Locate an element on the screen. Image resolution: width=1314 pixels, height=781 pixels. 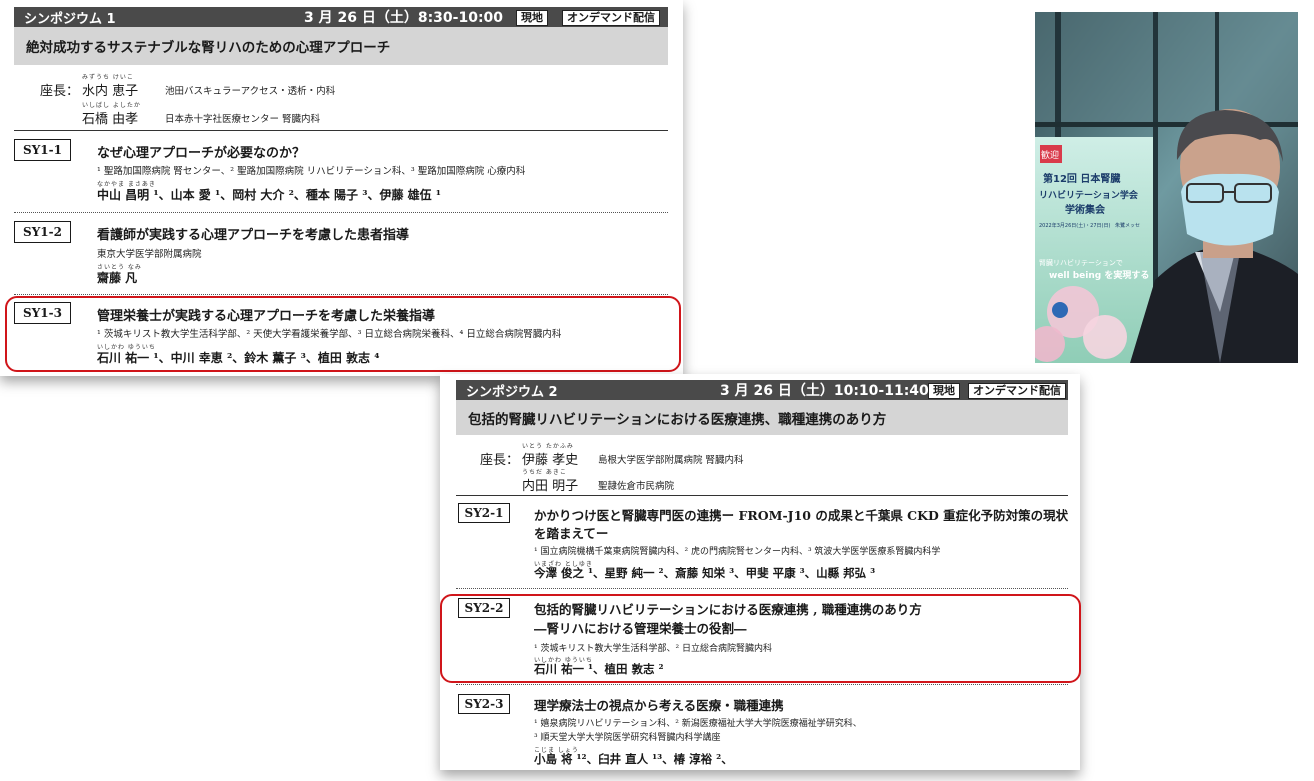
talk-title-sy2-1-line2: を踏まえてー is located at coordinates (571, 533).